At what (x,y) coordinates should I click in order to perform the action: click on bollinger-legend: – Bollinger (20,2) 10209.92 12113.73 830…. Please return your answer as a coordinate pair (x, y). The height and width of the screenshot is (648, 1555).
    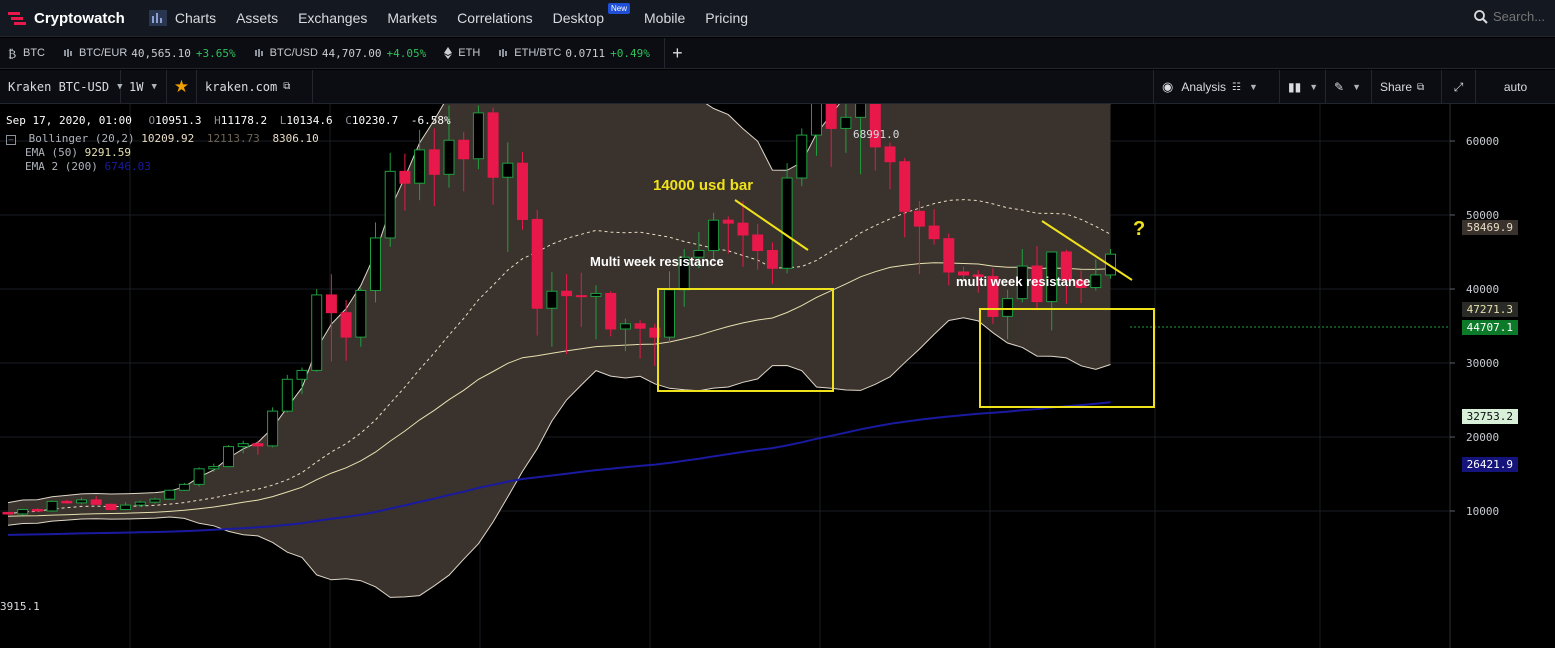
    Looking at the image, I should click on (228, 139).